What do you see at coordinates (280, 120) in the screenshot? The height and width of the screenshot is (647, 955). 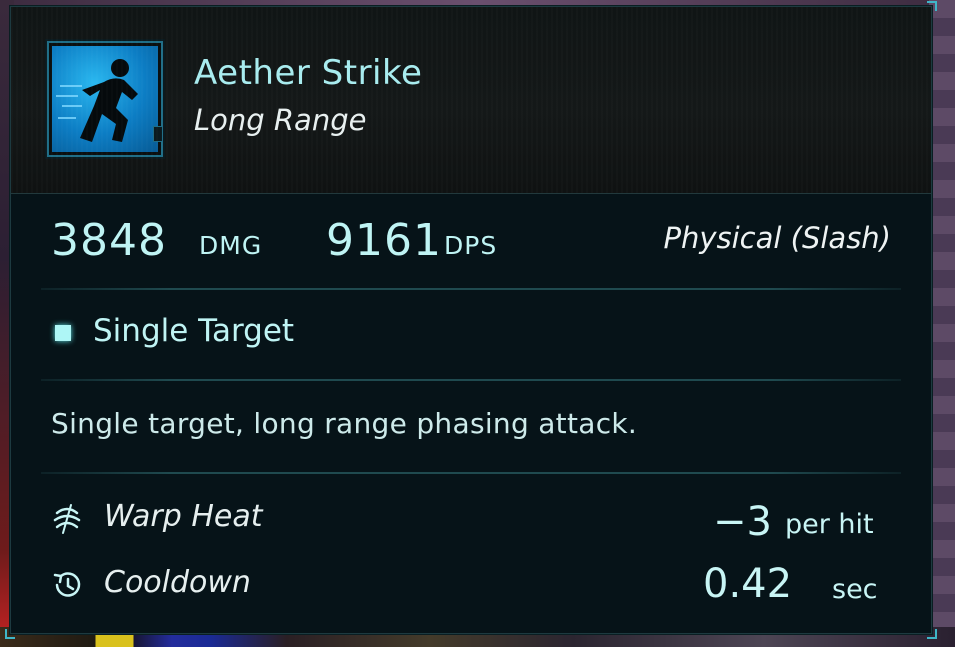 I see `ability-range: Long Range` at bounding box center [280, 120].